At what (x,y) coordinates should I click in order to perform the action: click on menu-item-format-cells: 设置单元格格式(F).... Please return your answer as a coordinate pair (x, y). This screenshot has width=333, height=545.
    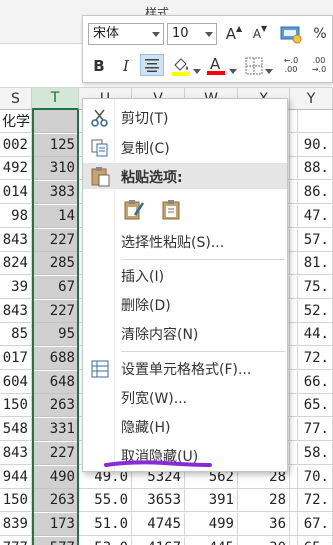
    Looking at the image, I should click on (185, 368).